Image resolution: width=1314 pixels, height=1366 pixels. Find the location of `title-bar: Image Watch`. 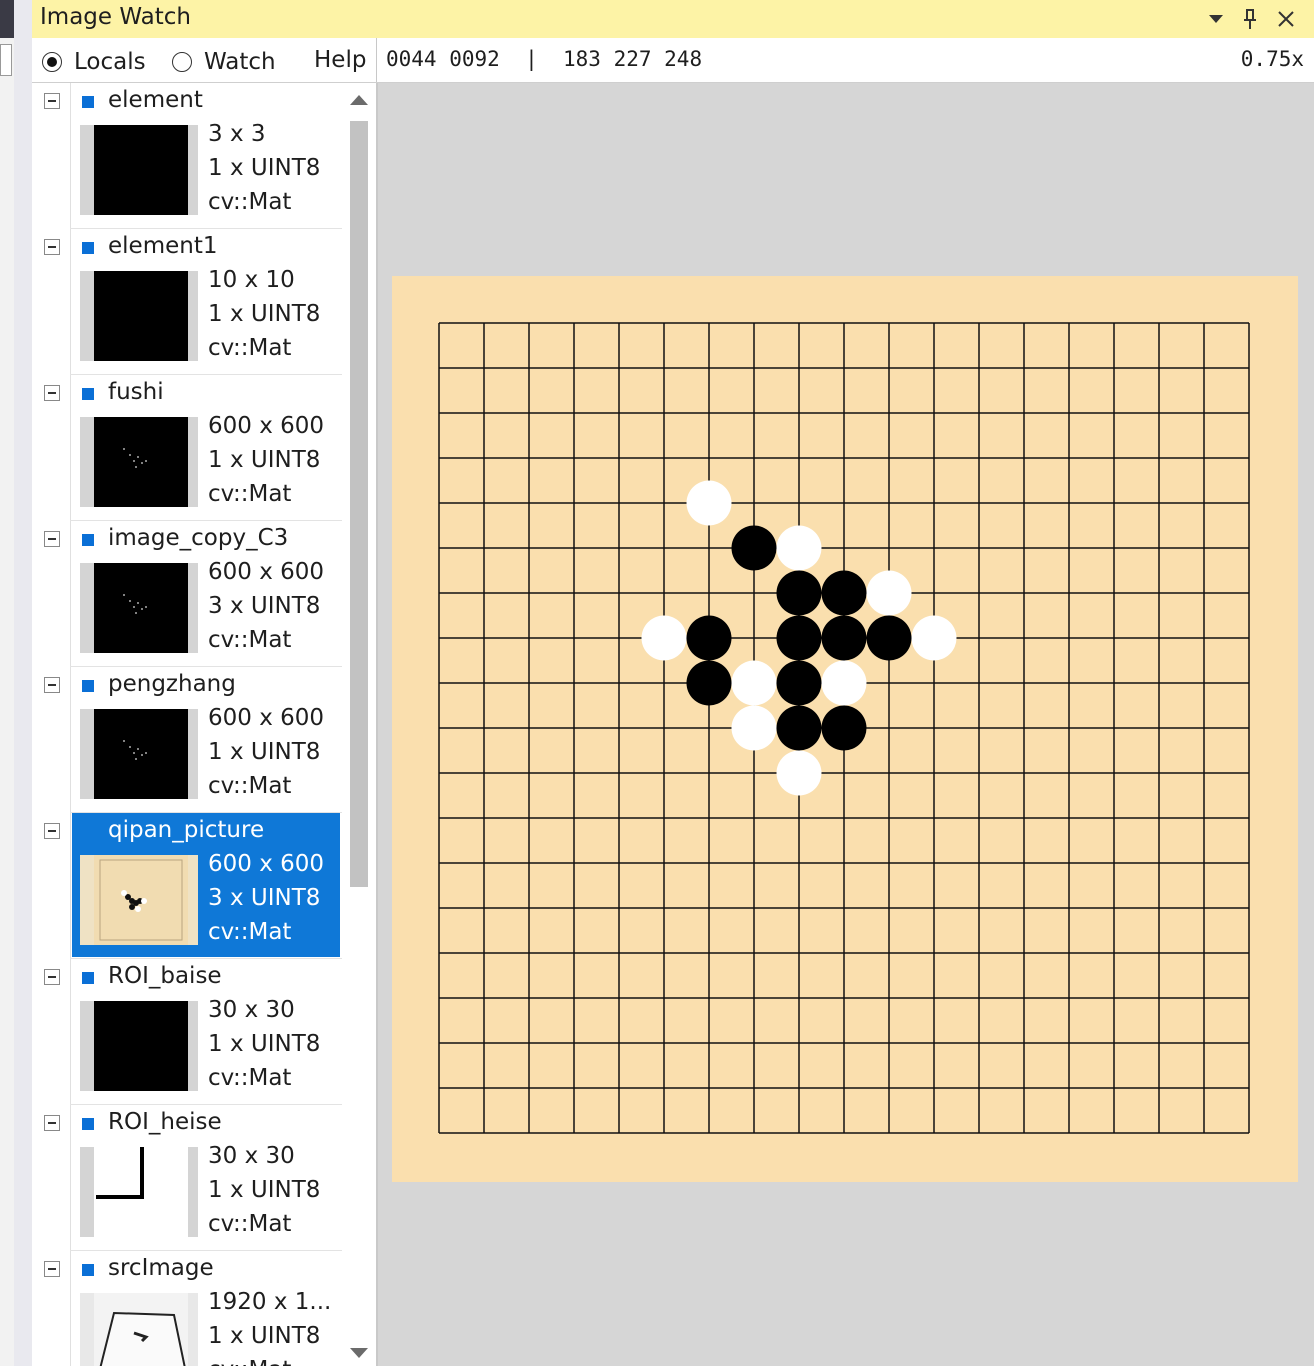

title-bar: Image Watch is located at coordinates (673, 19).